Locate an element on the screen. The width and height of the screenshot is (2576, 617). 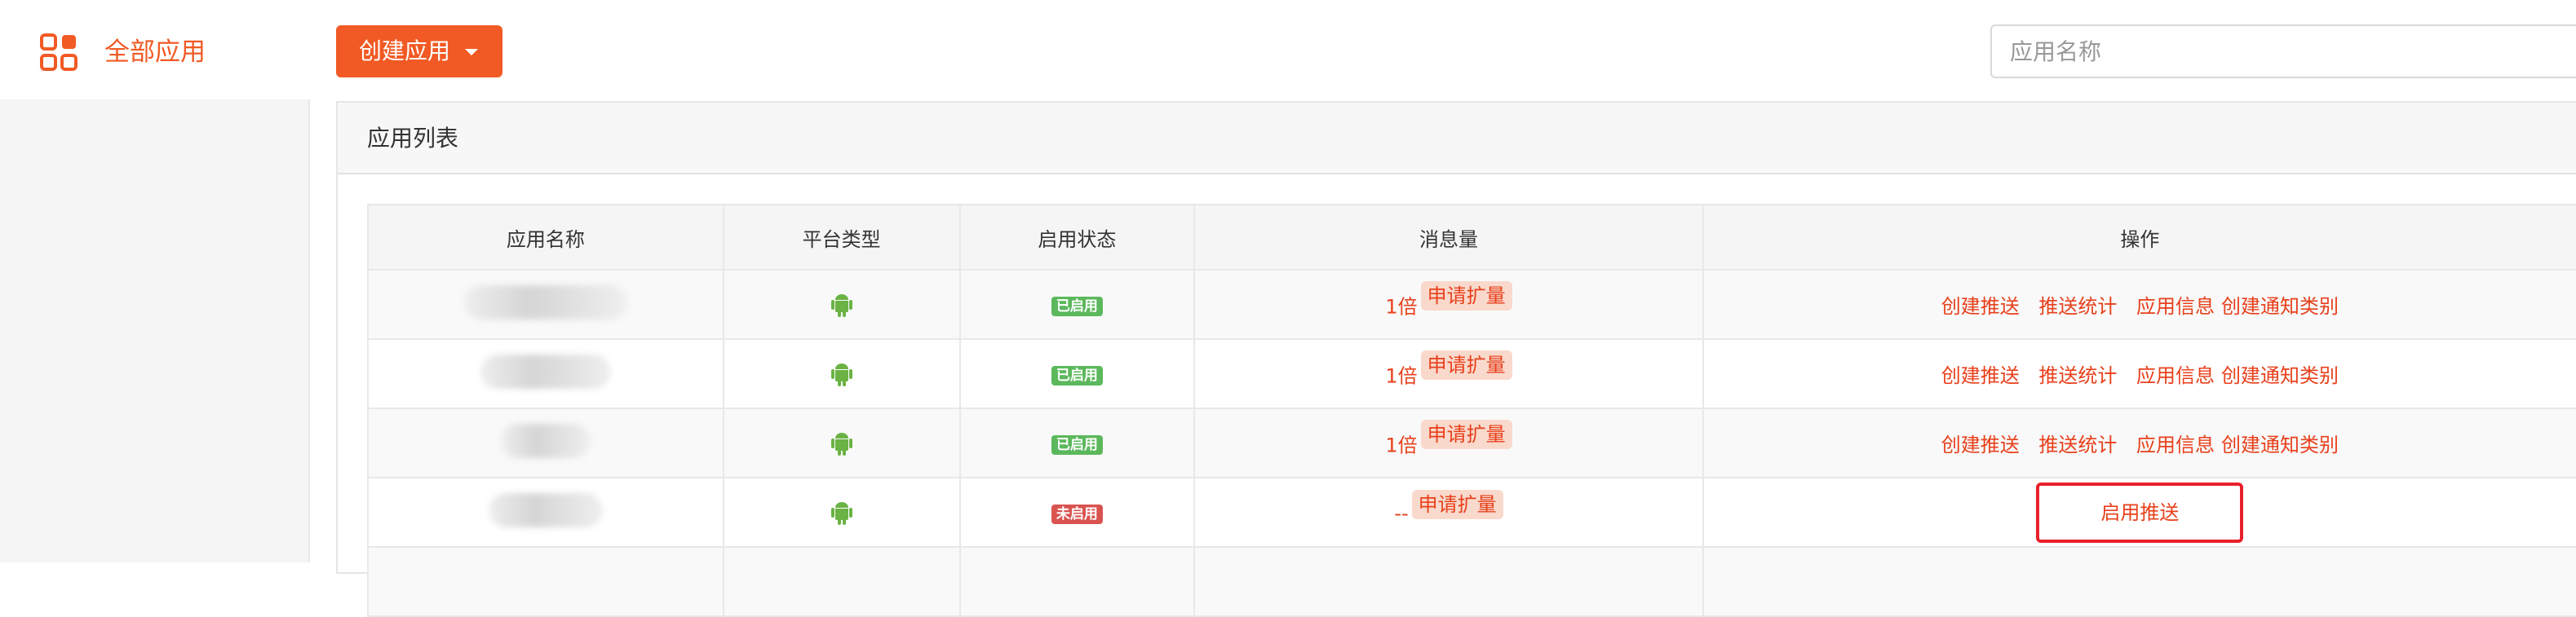
column-header-app-name: 应用名称 is located at coordinates (545, 237).